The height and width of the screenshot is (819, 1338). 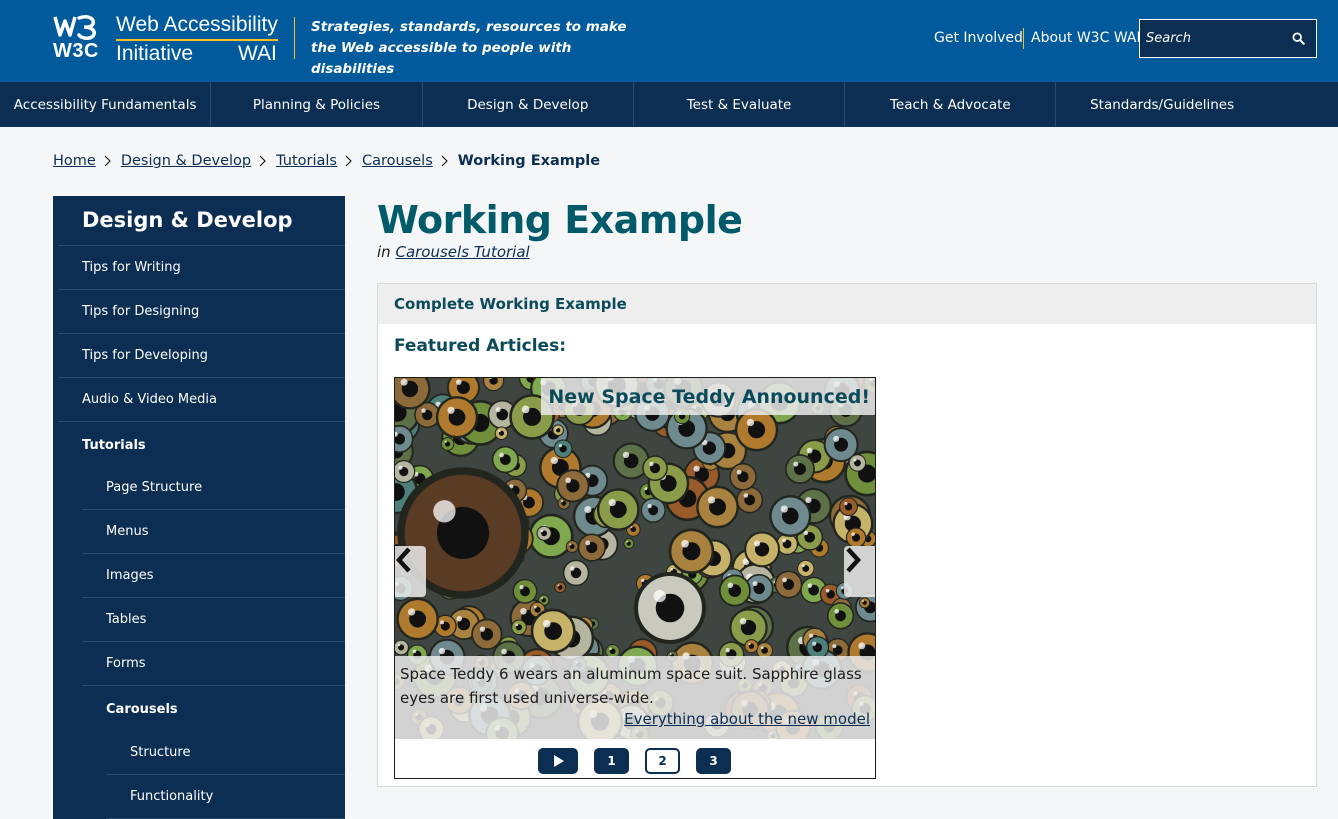 What do you see at coordinates (560, 220) in the screenshot?
I see `page-title: Working Example` at bounding box center [560, 220].